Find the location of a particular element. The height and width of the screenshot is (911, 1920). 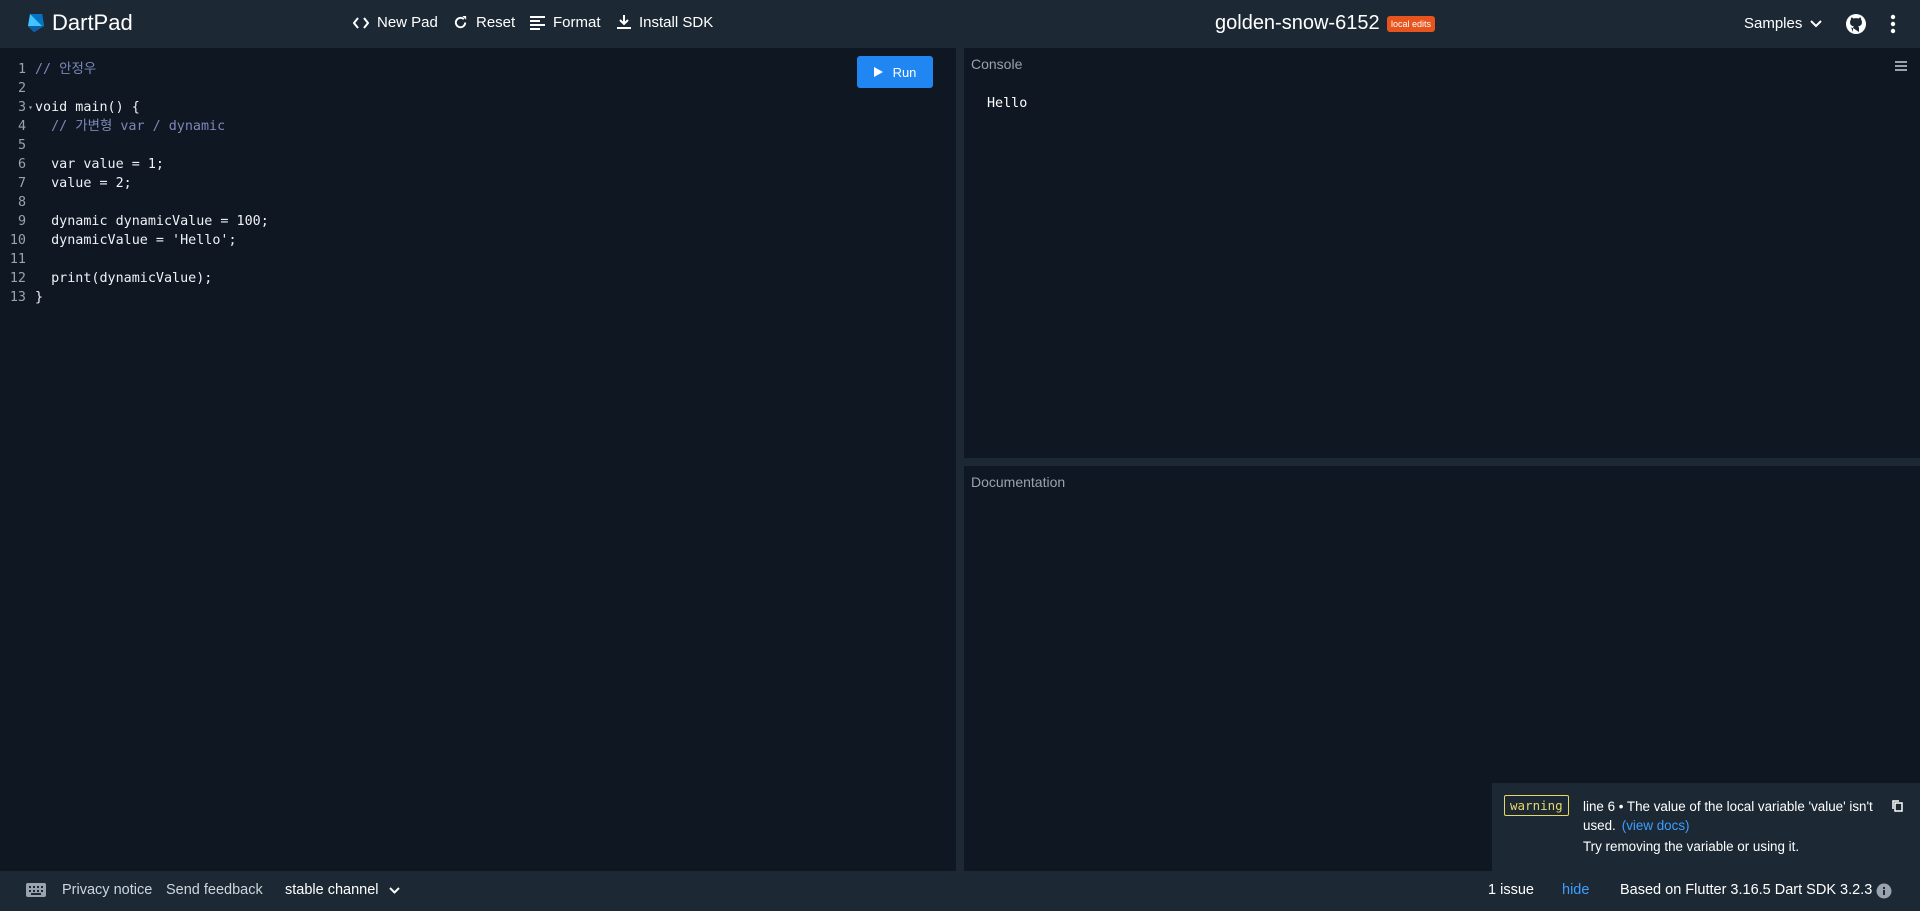

code-line: 12 print(dynamicValue); is located at coordinates (134, 278).